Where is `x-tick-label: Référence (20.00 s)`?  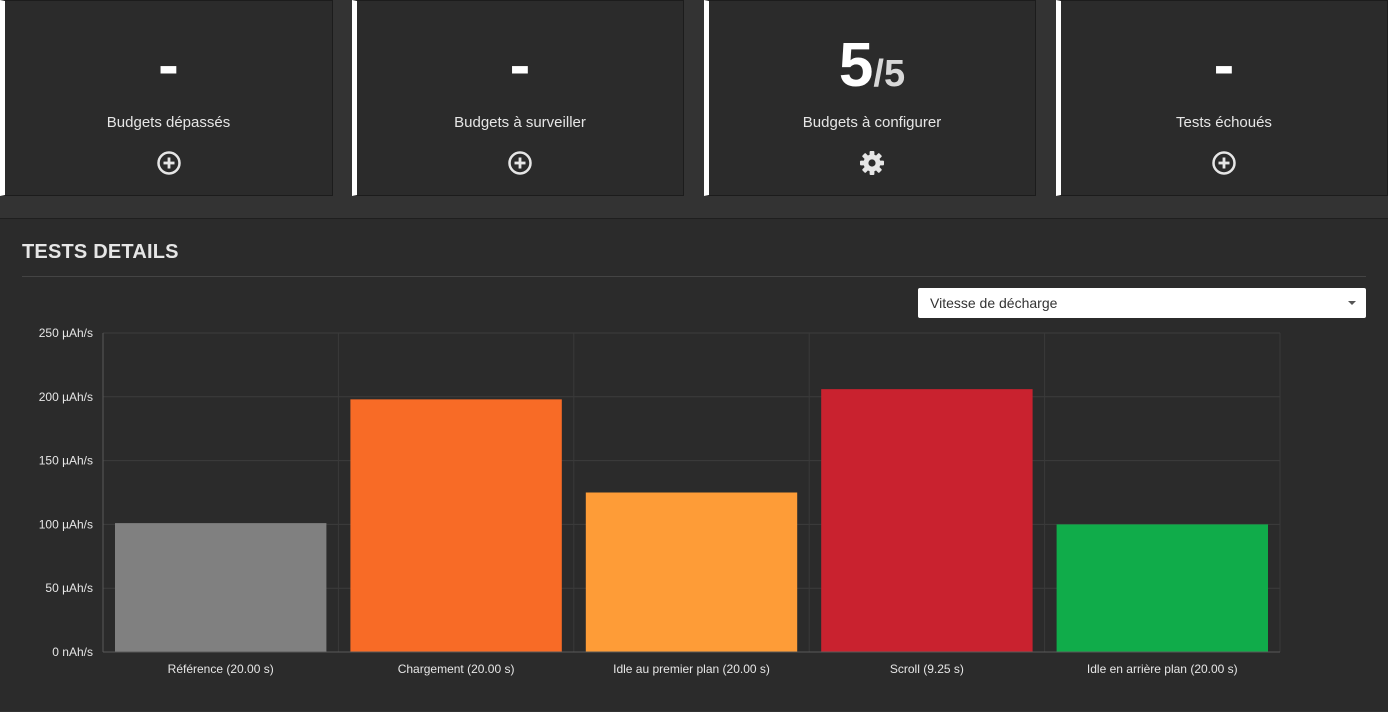
x-tick-label: Référence (20.00 s) is located at coordinates (221, 669).